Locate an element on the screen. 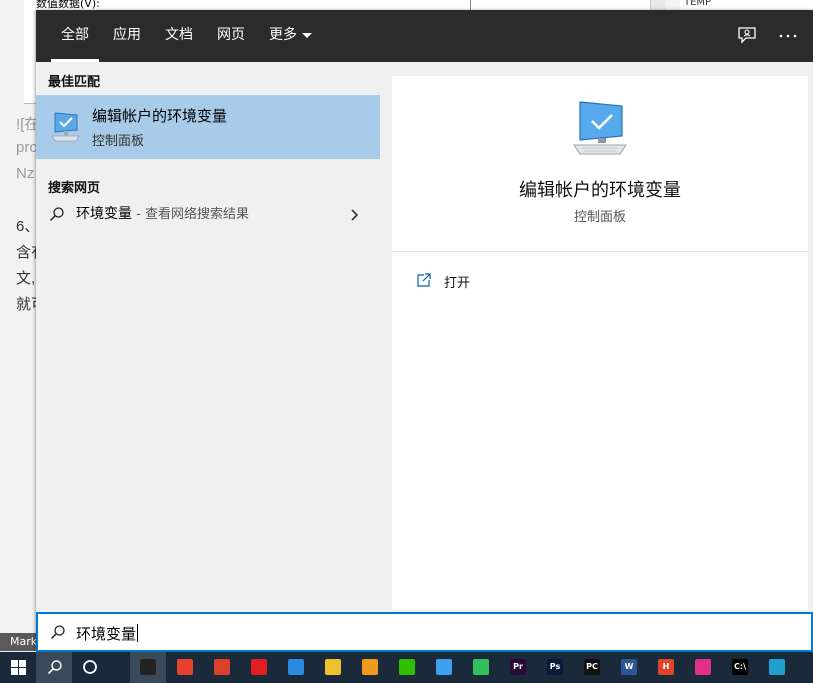 The width and height of the screenshot is (813, 683). app-g-button is located at coordinates (370, 667).